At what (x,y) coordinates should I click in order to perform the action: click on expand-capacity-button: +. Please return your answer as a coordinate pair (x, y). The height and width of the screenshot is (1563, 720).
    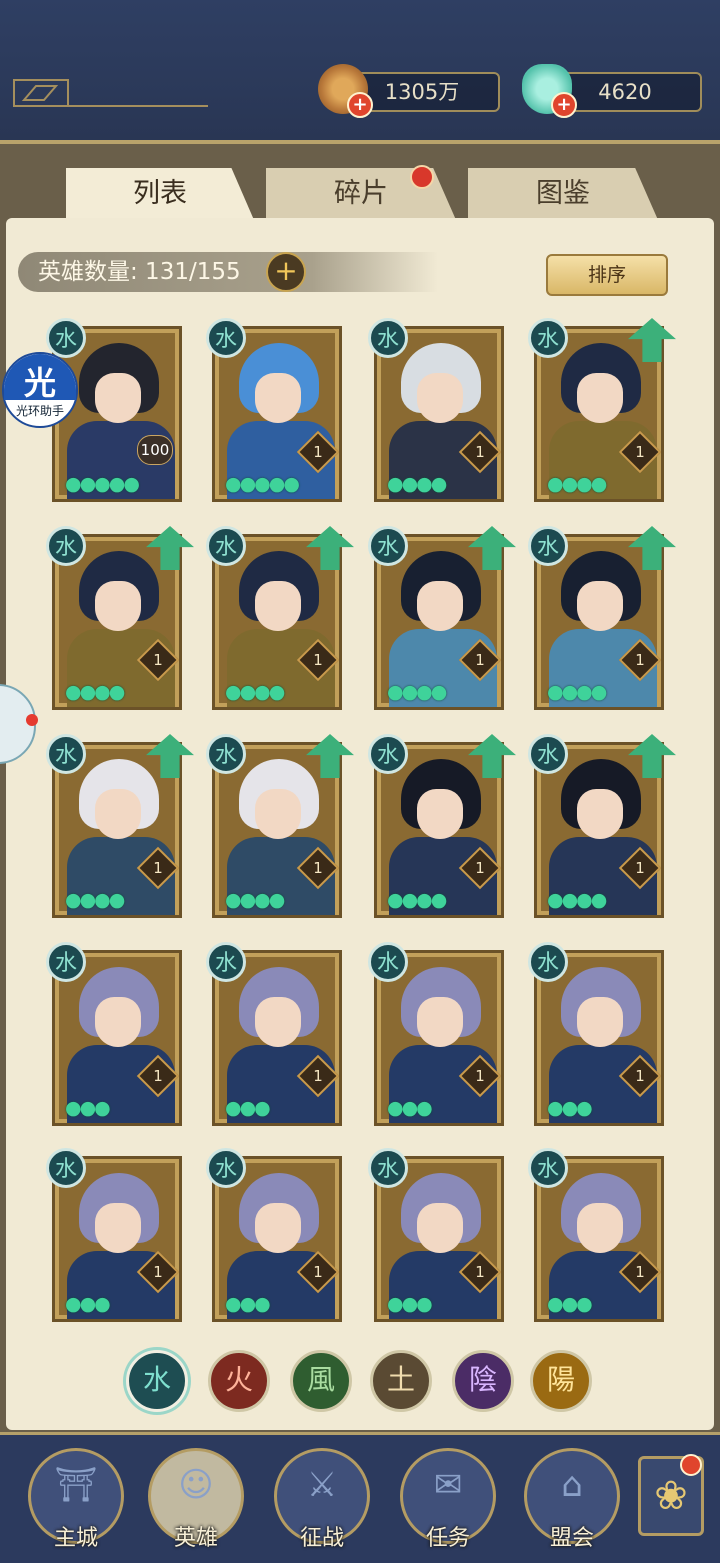
    Looking at the image, I should click on (286, 272).